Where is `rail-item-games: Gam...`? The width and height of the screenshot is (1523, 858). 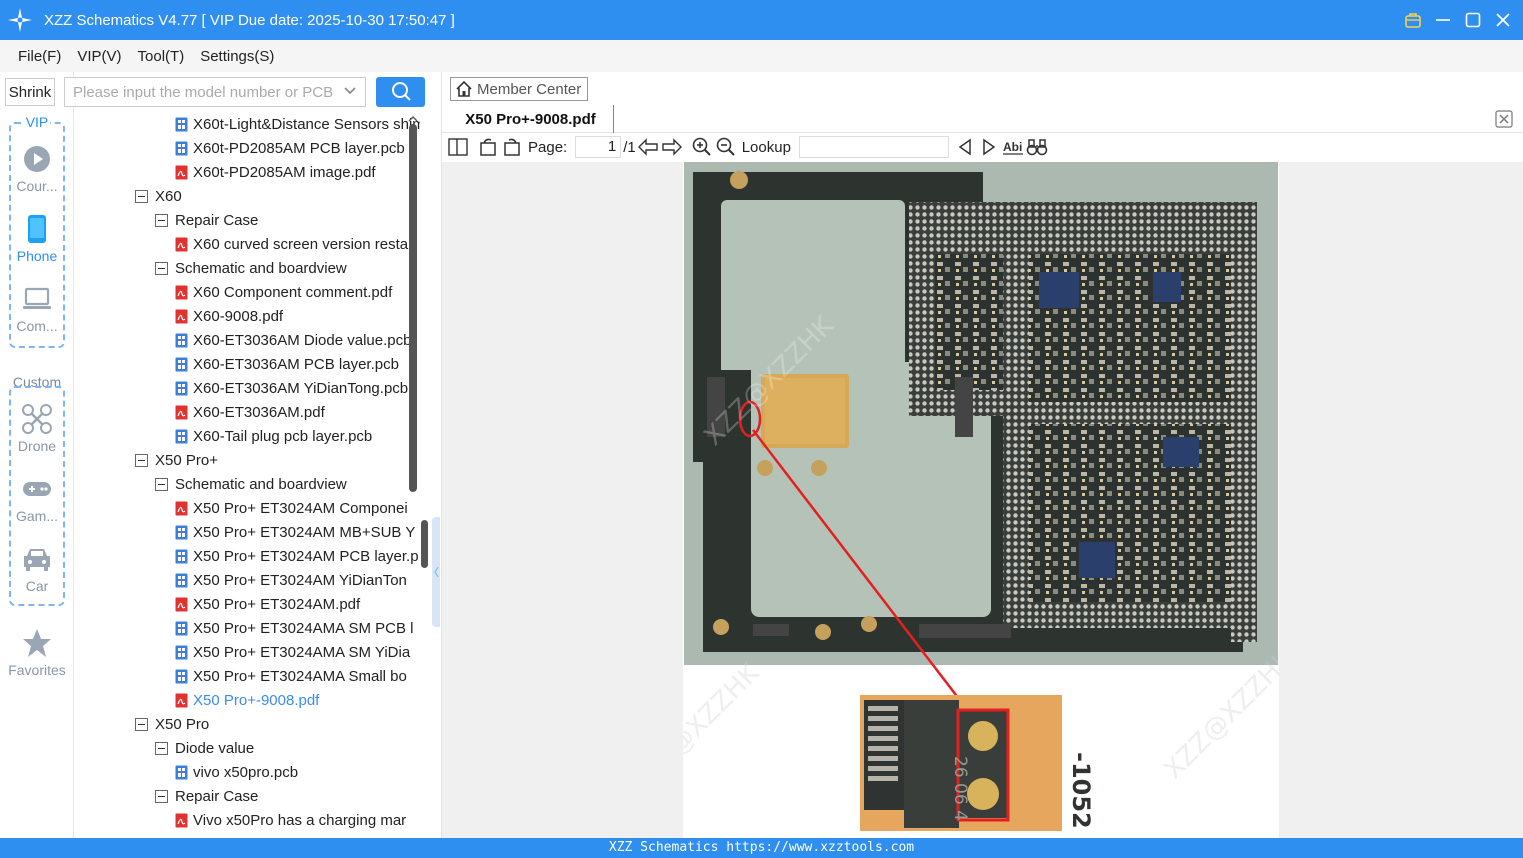 rail-item-games: Gam... is located at coordinates (37, 499).